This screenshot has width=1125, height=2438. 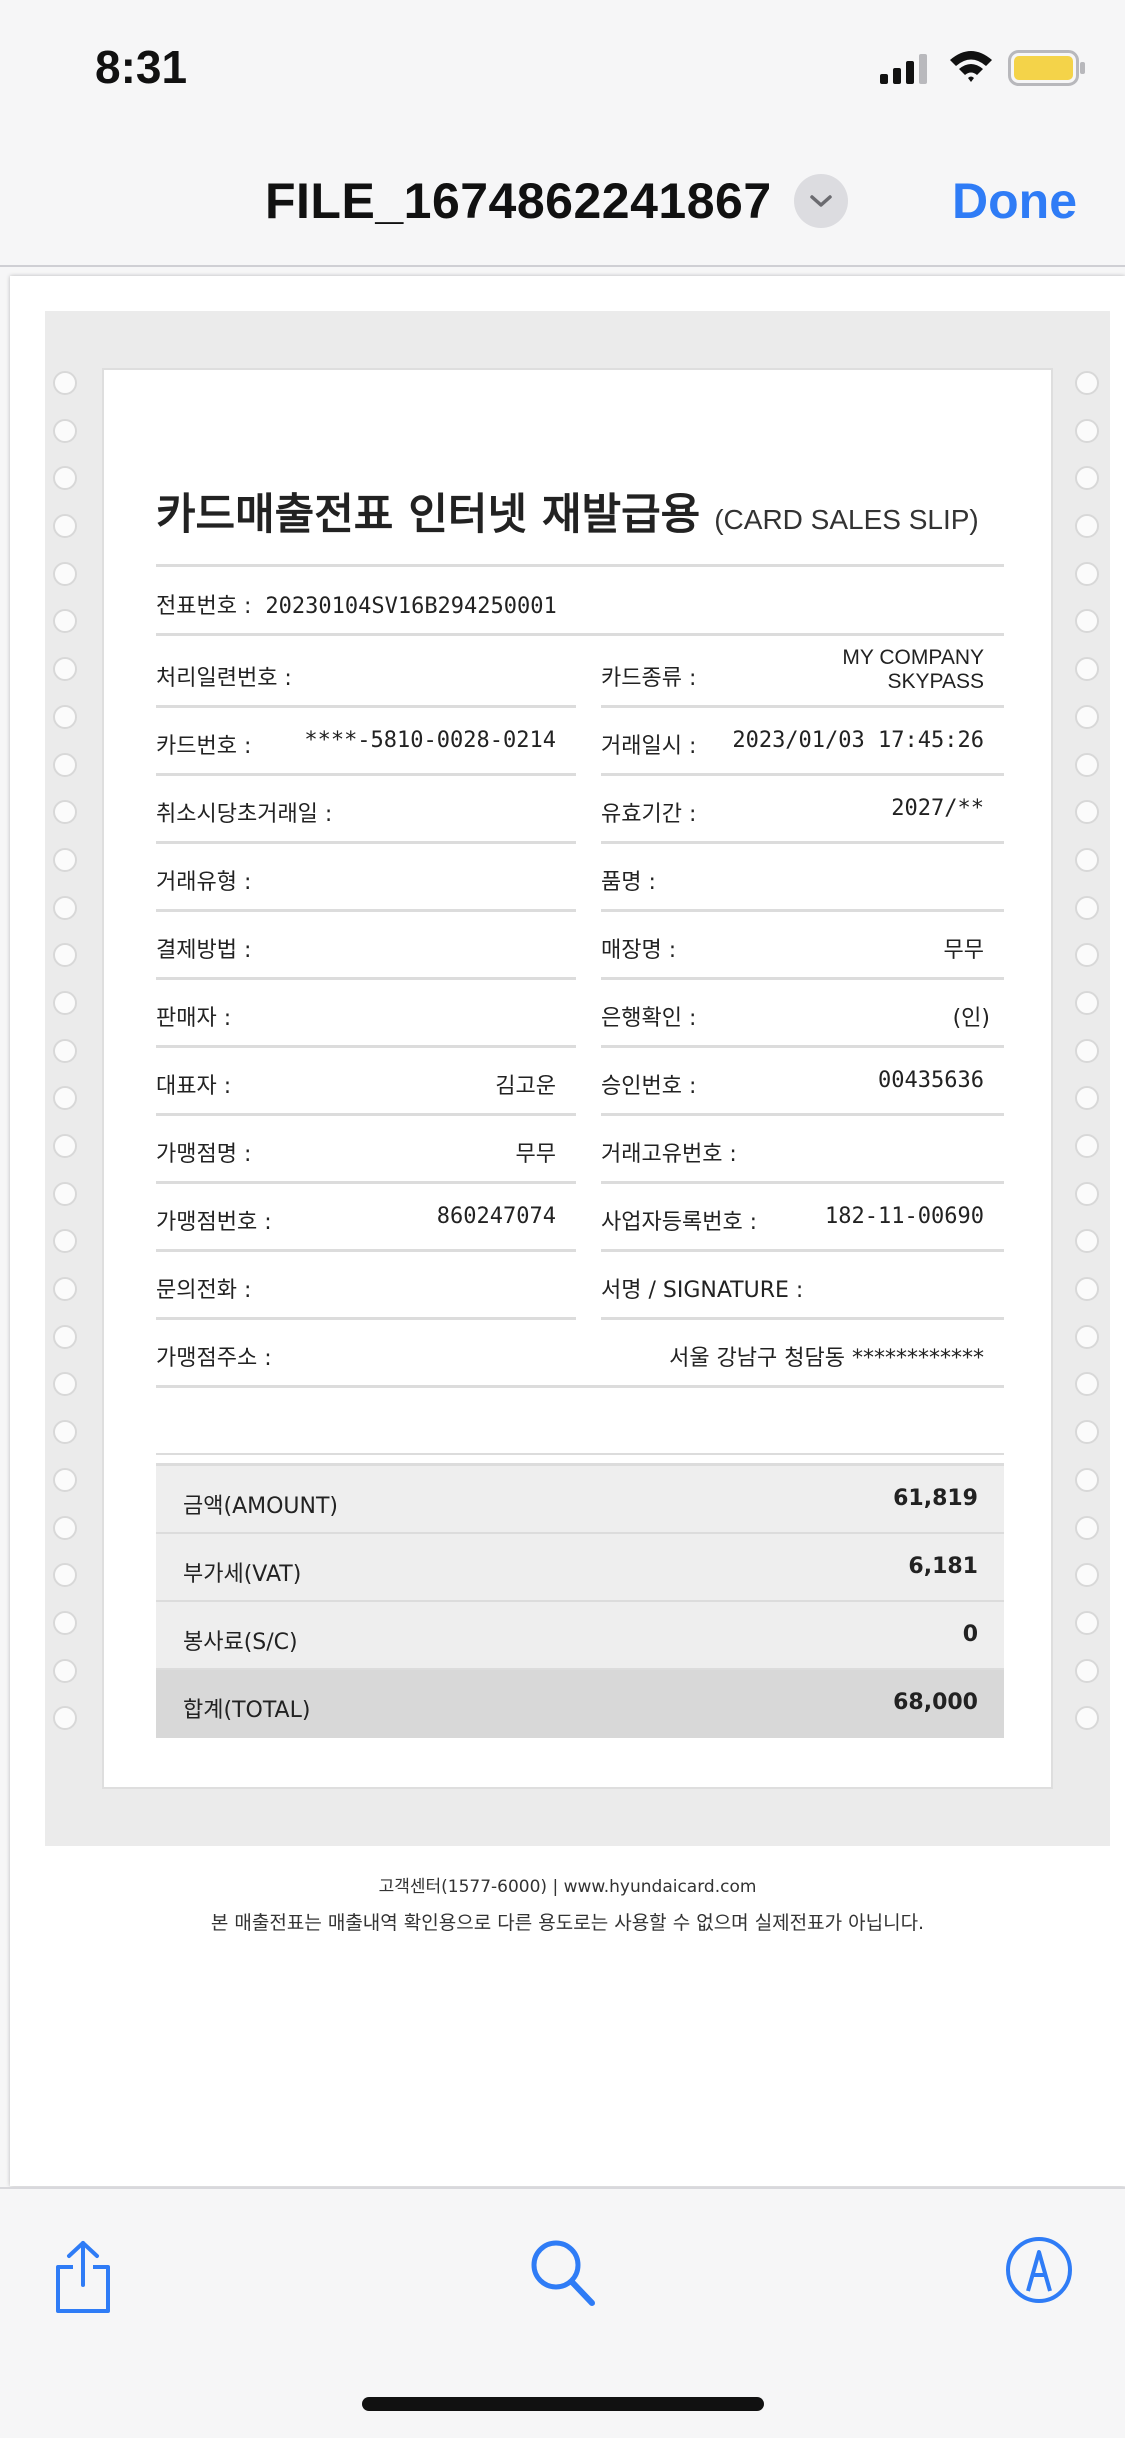 I want to click on field-label: 서명 / SIGNATURE :, so click(x=702, y=1290).